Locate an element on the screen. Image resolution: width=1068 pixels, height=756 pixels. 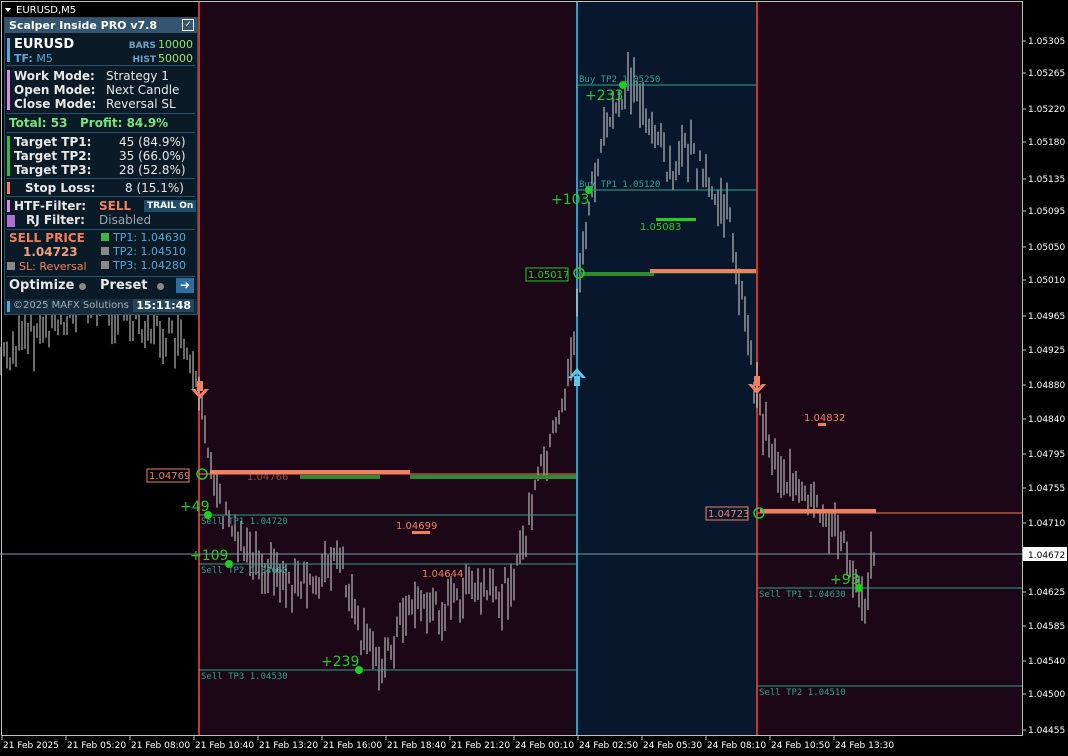
buy-profit-233: +233 is located at coordinates (604, 96).